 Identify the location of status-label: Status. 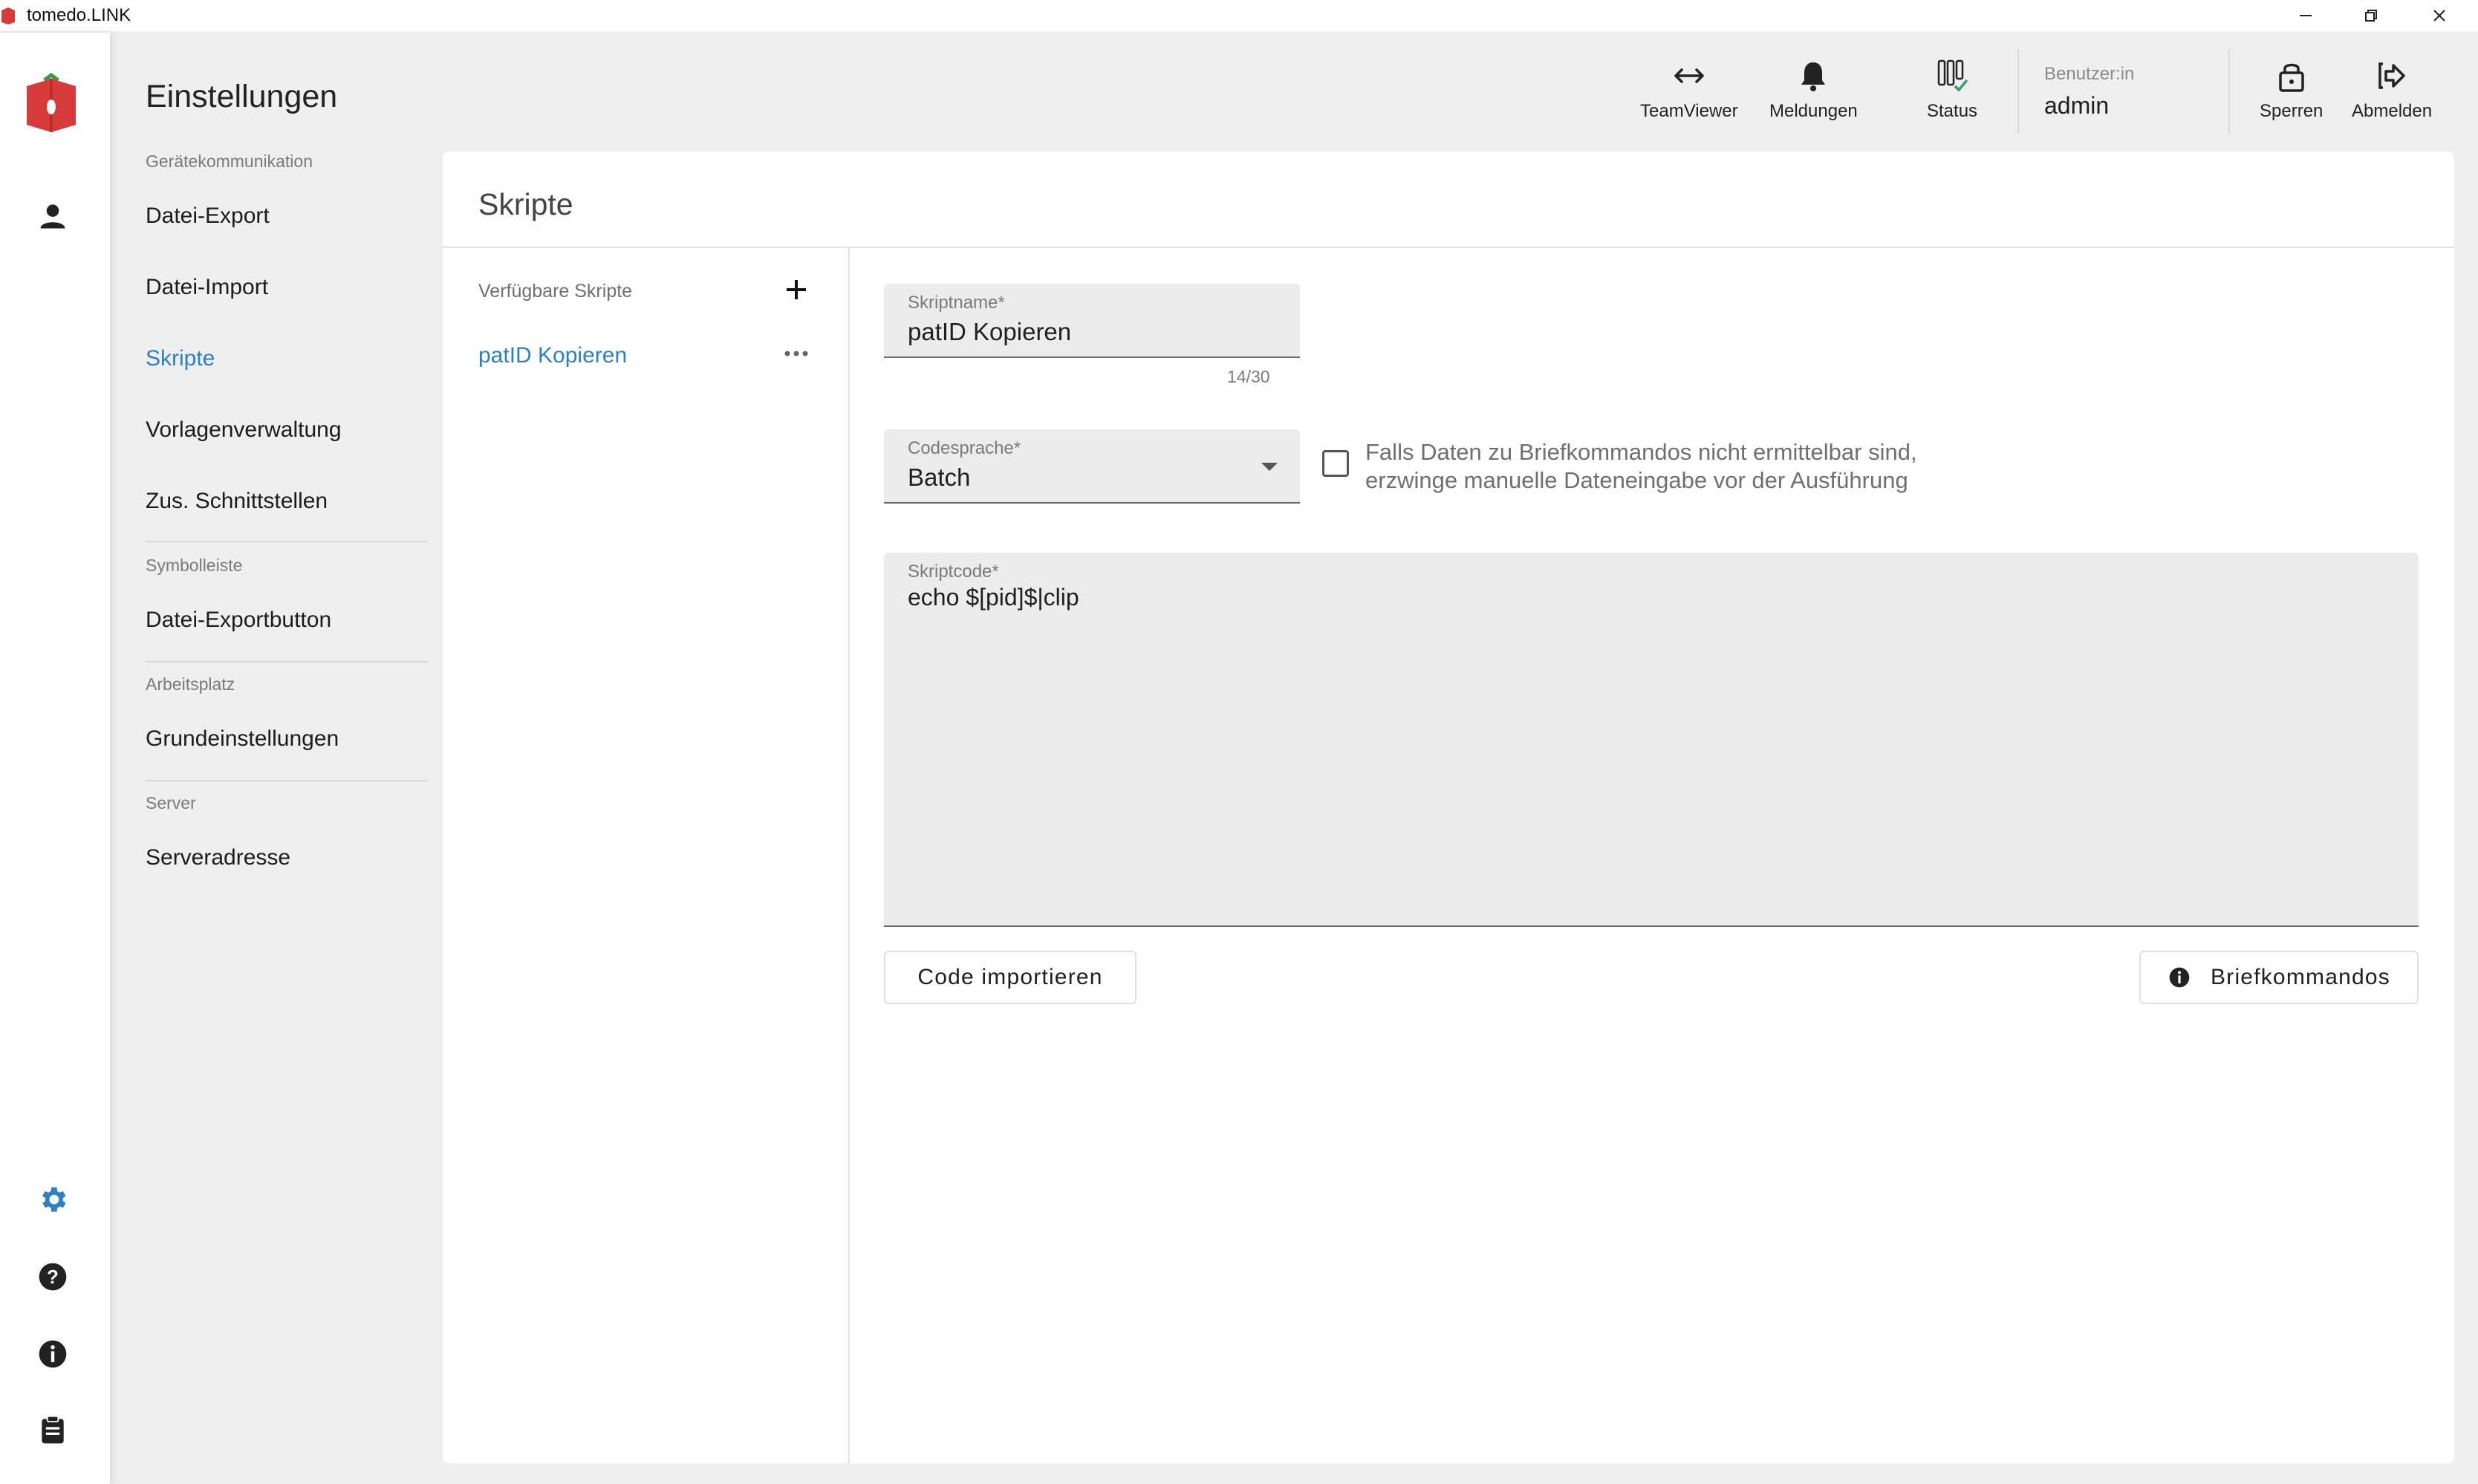
(1953, 111).